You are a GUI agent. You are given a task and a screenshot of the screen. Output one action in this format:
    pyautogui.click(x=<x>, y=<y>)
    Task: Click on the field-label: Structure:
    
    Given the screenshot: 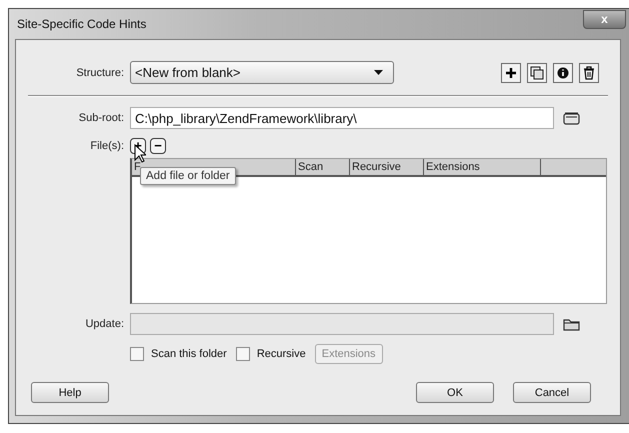 What is the action you would take?
    pyautogui.click(x=100, y=72)
    